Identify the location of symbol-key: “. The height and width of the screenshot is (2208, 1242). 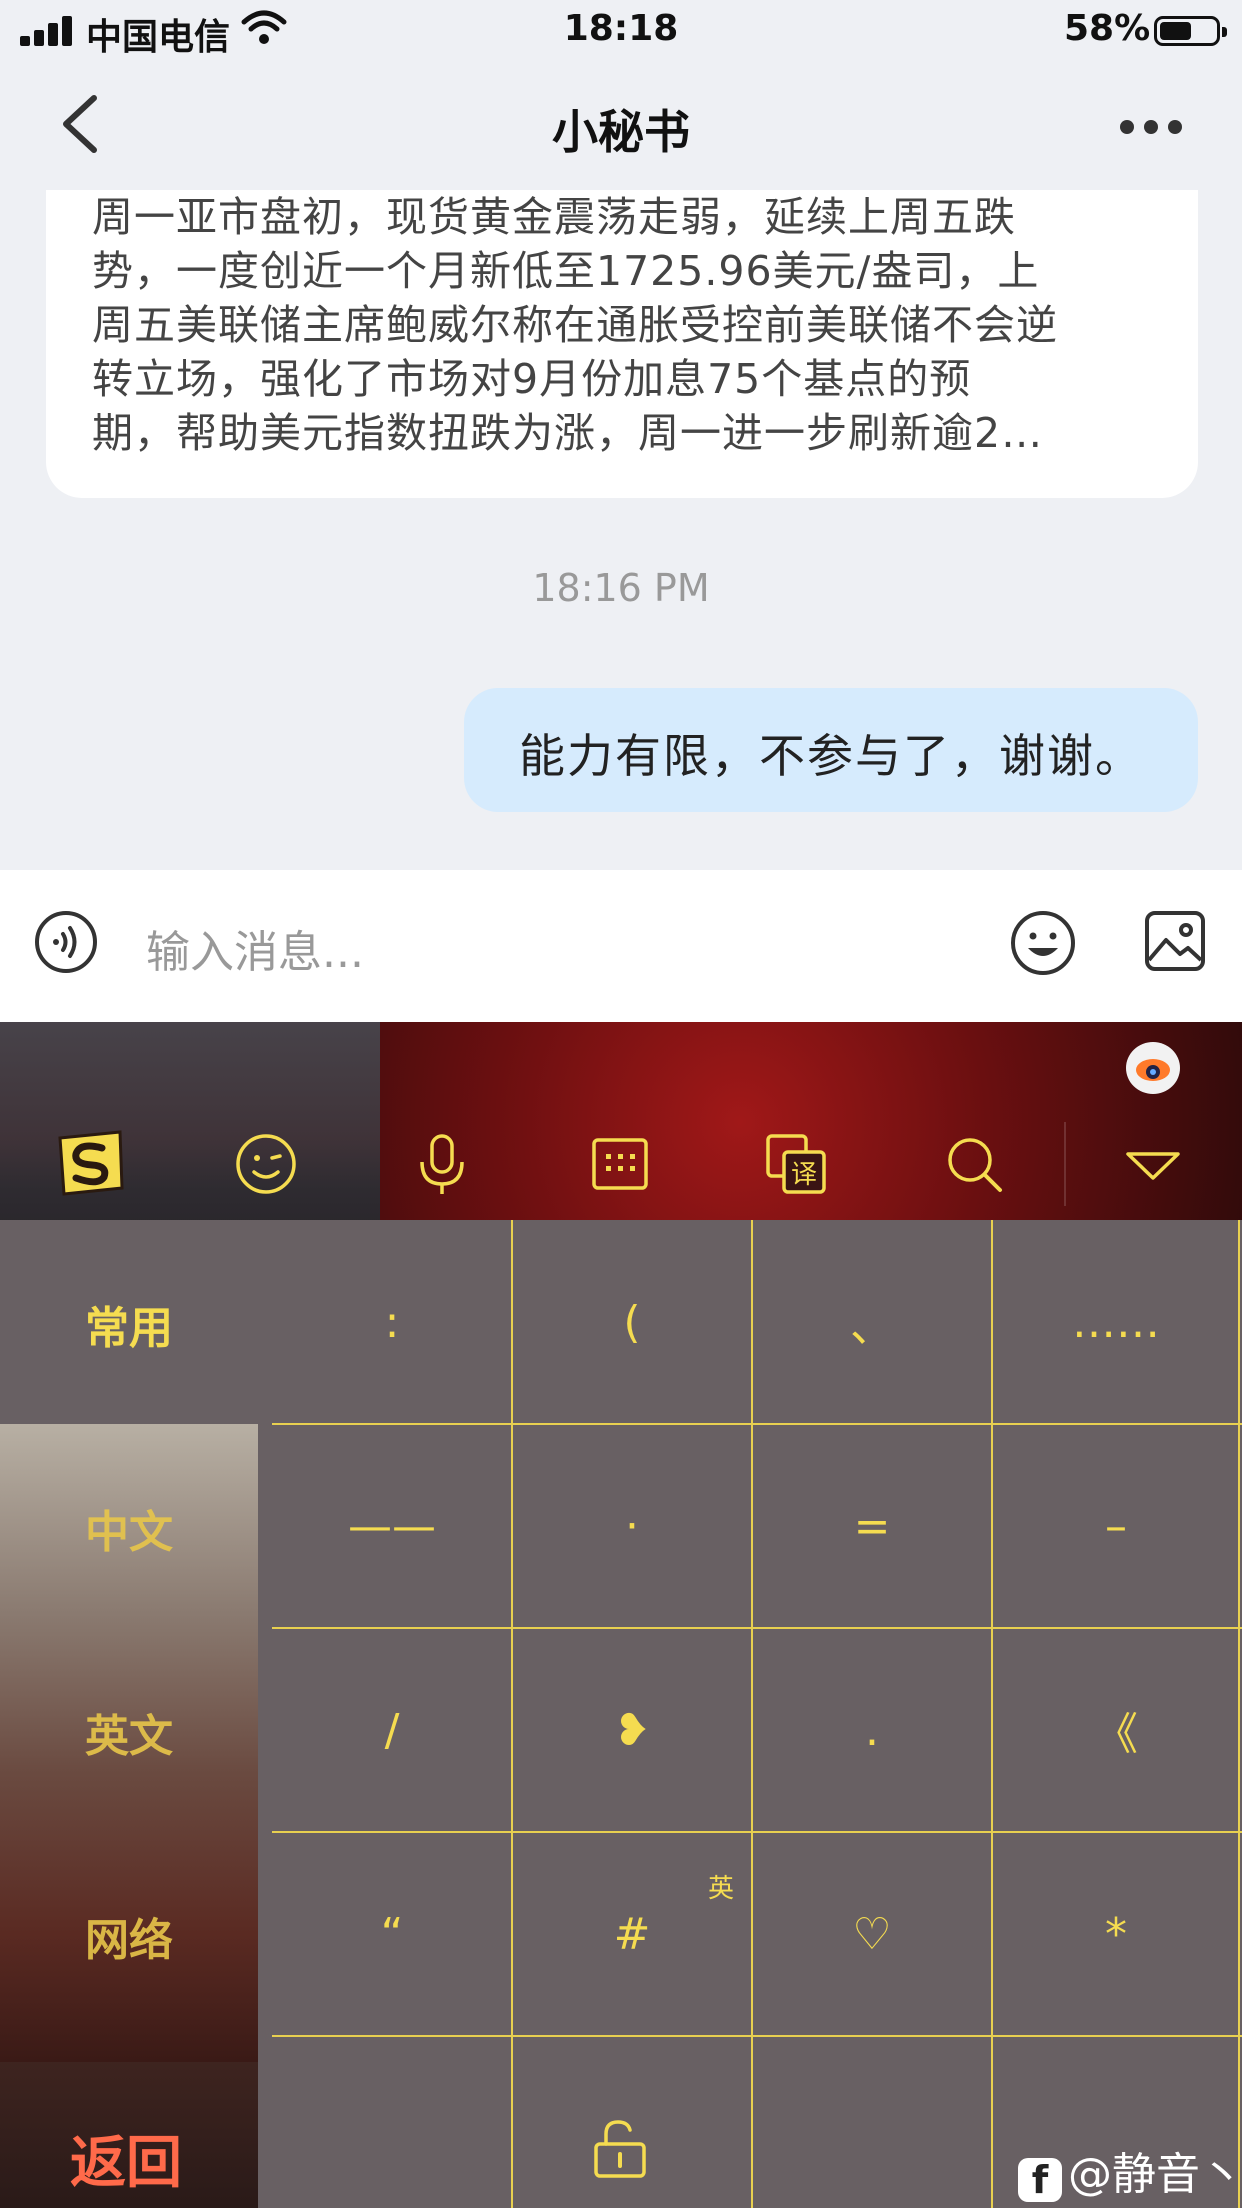
(392, 1934).